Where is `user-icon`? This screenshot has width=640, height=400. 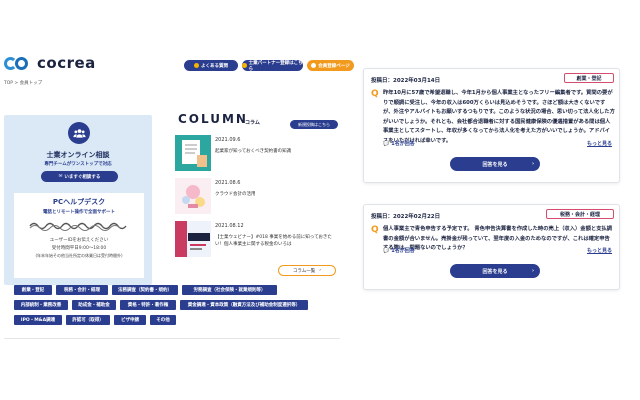
user-icon is located at coordinates (314, 65).